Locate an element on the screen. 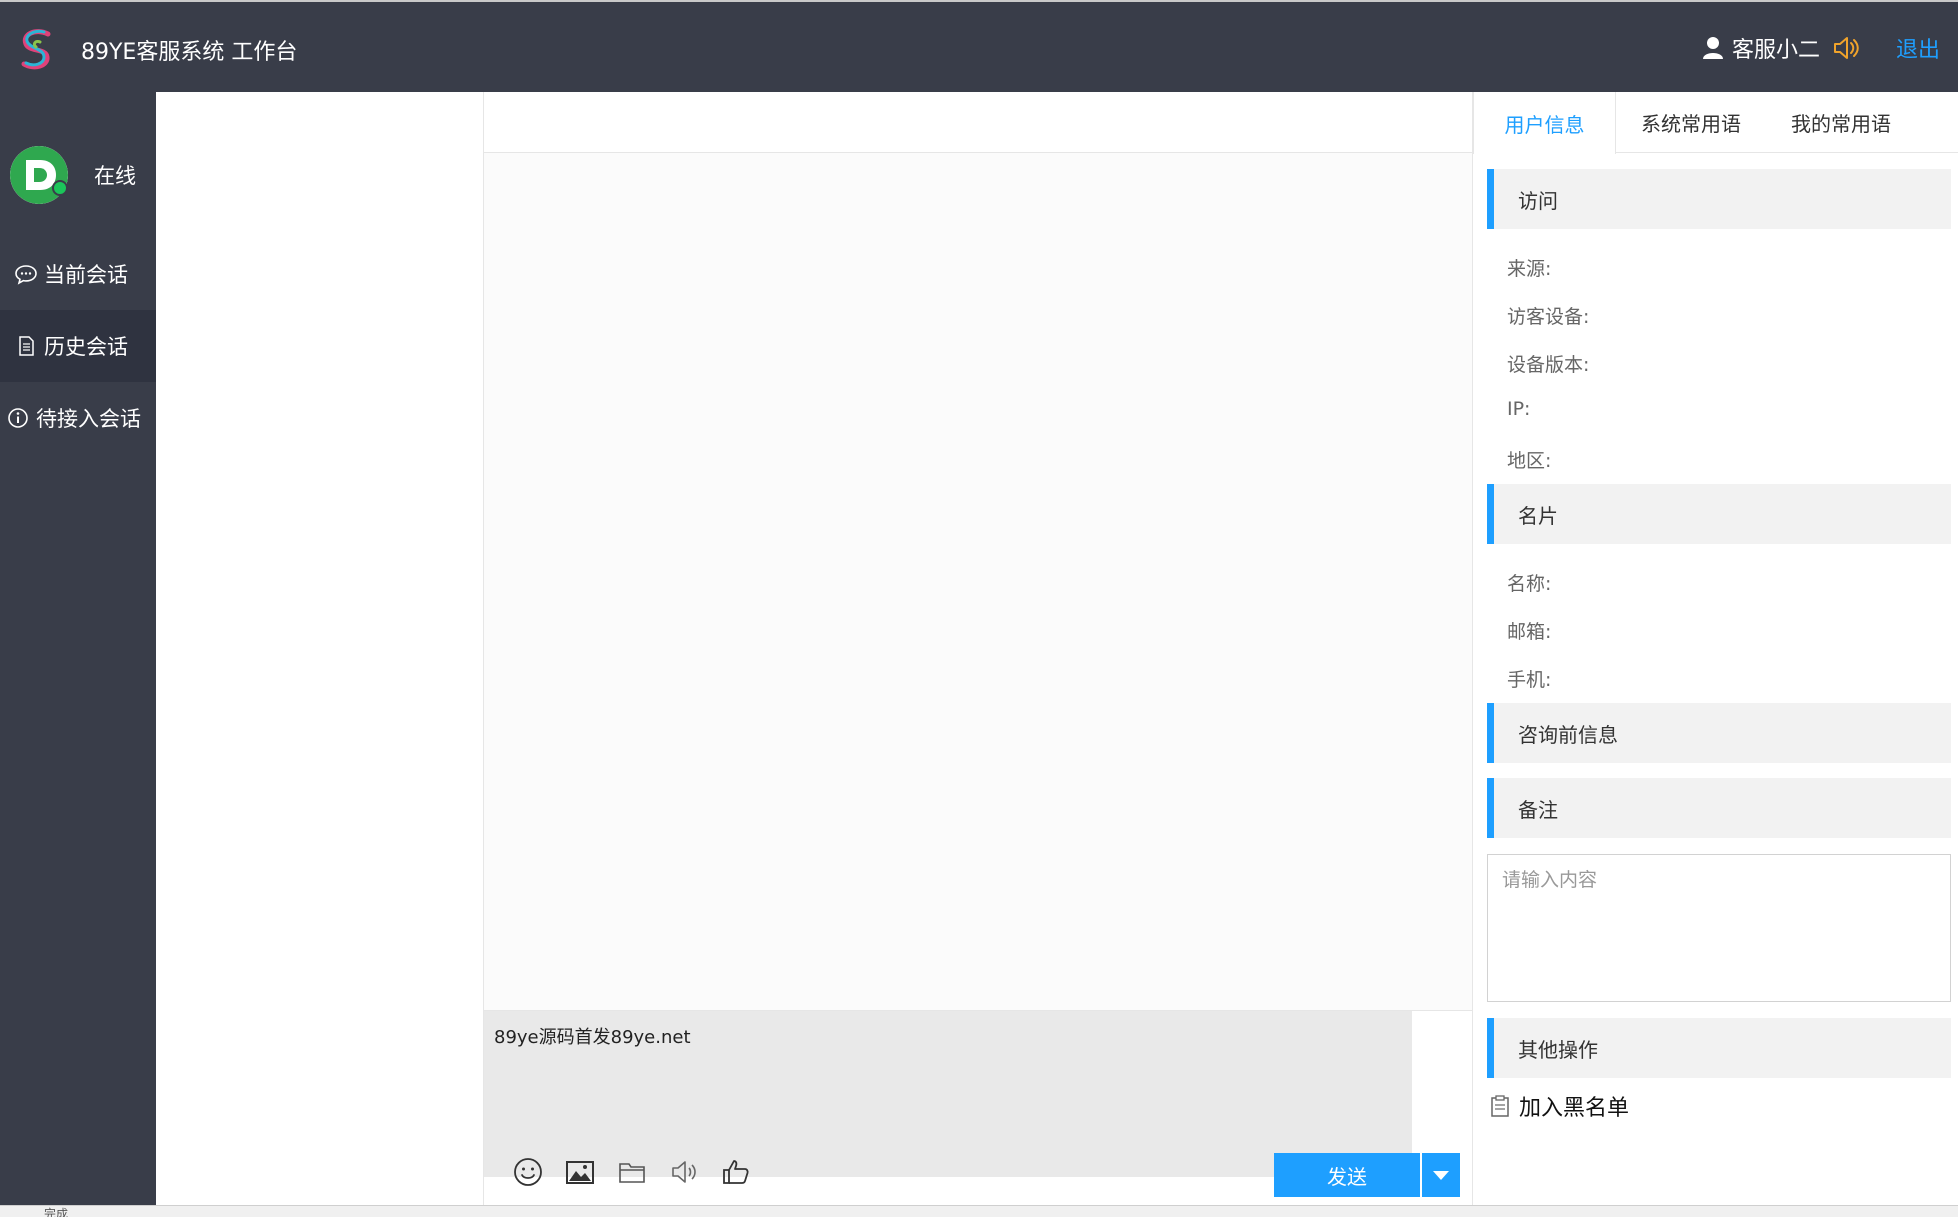 Image resolution: width=1958 pixels, height=1217 pixels. tab-system-phrases: 系统常用语 is located at coordinates (1691, 122).